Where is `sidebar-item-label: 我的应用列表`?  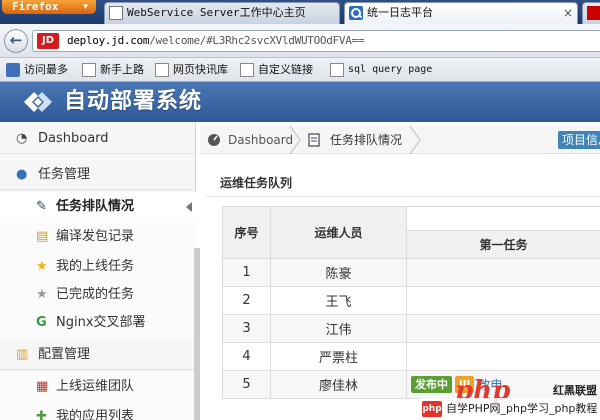 sidebar-item-label: 我的应用列表 is located at coordinates (95, 414).